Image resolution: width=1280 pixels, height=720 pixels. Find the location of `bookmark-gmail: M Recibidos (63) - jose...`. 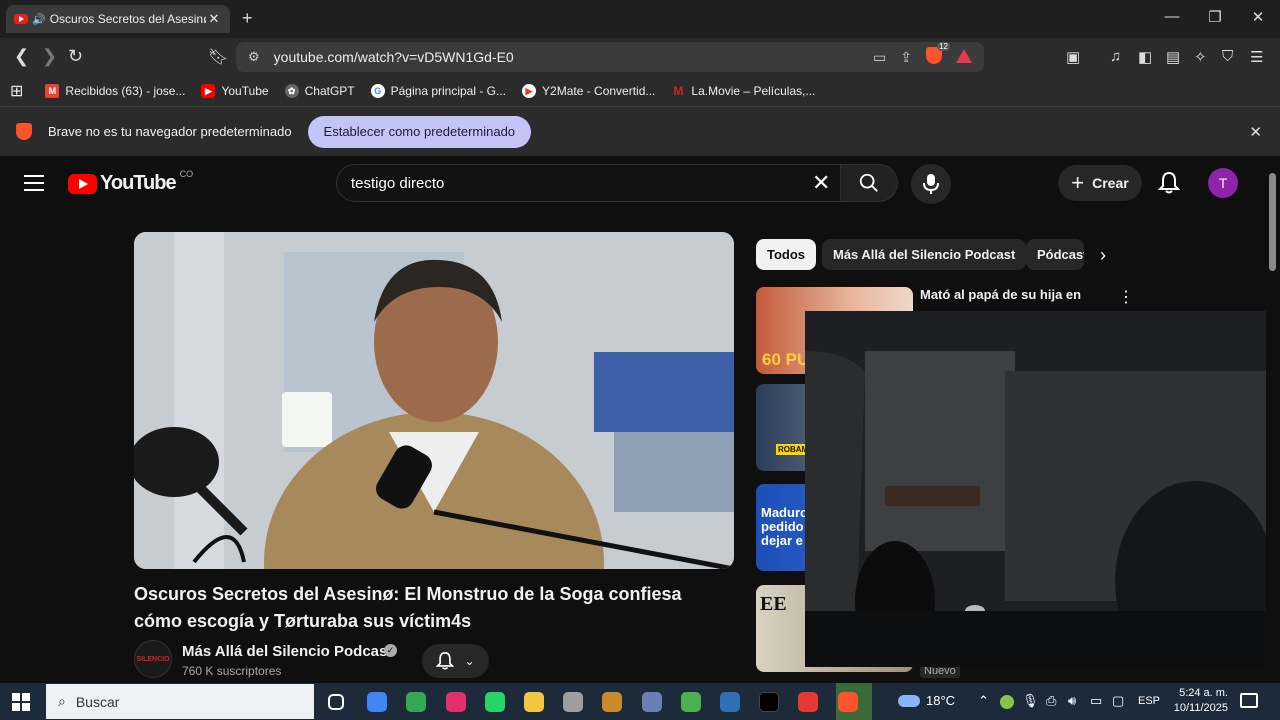

bookmark-gmail: M Recibidos (63) - jose... is located at coordinates (115, 91).